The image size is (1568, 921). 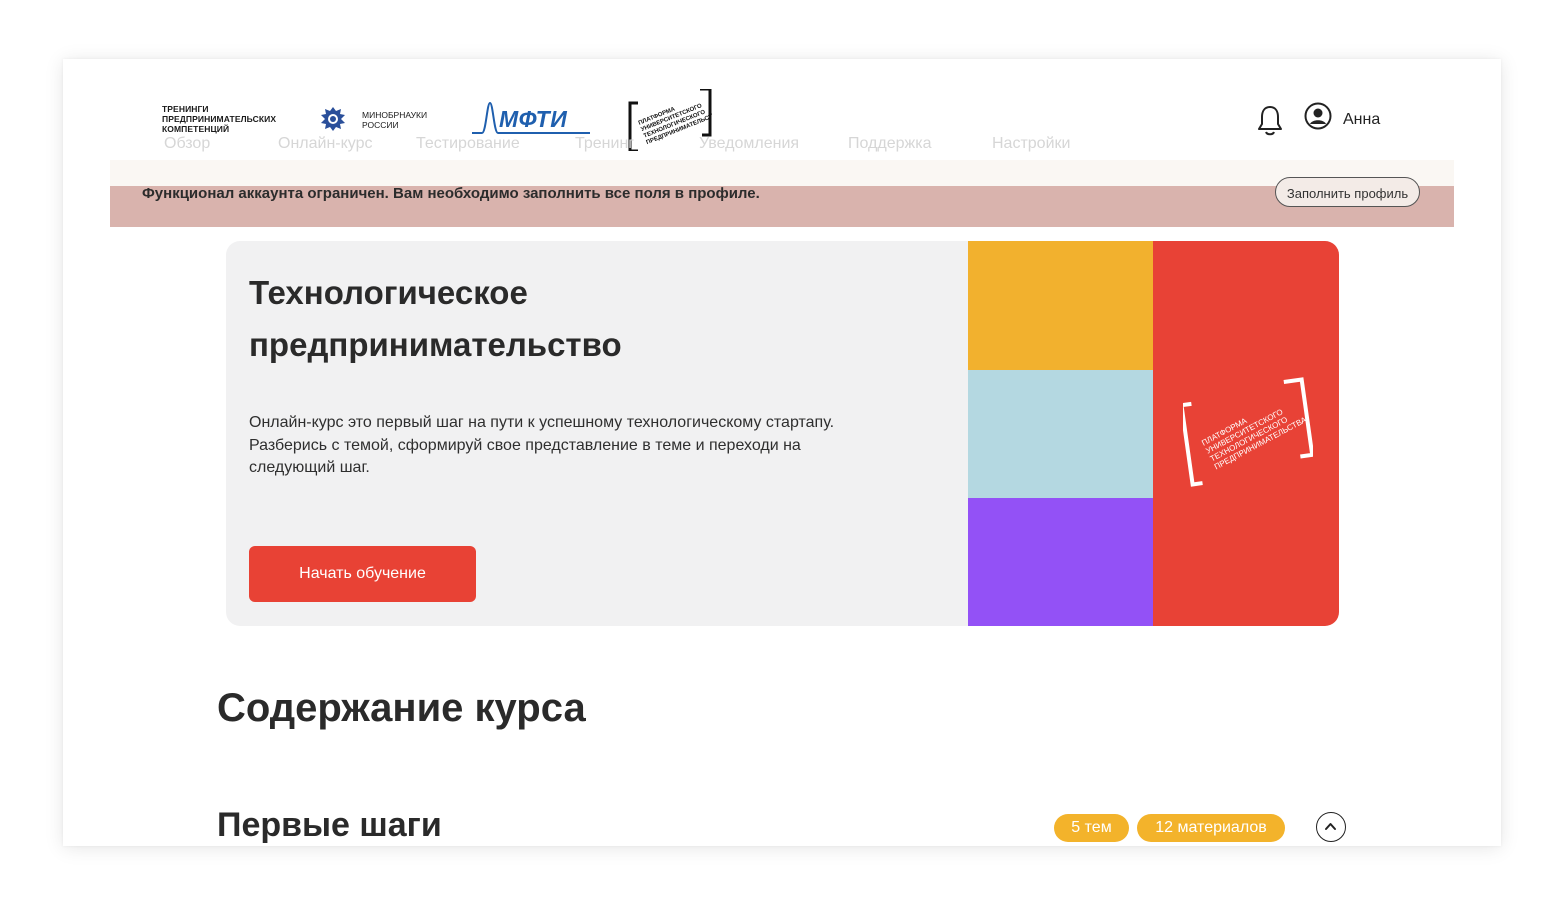 I want to click on course-title: Технологическое предпринимательство, so click(x=435, y=318).